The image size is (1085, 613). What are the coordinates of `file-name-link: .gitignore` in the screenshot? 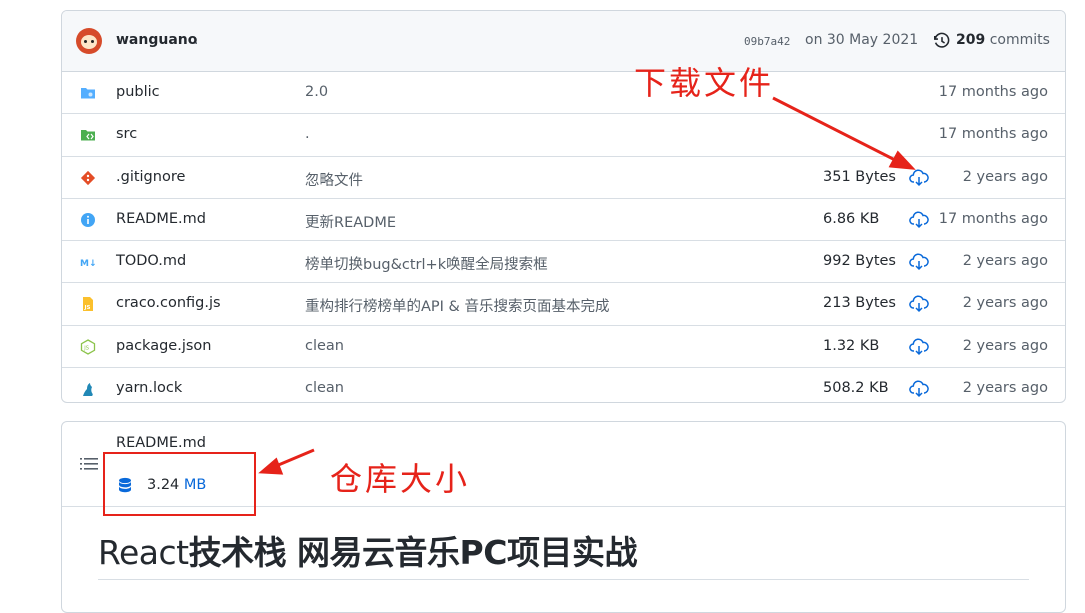 It's located at (150, 177).